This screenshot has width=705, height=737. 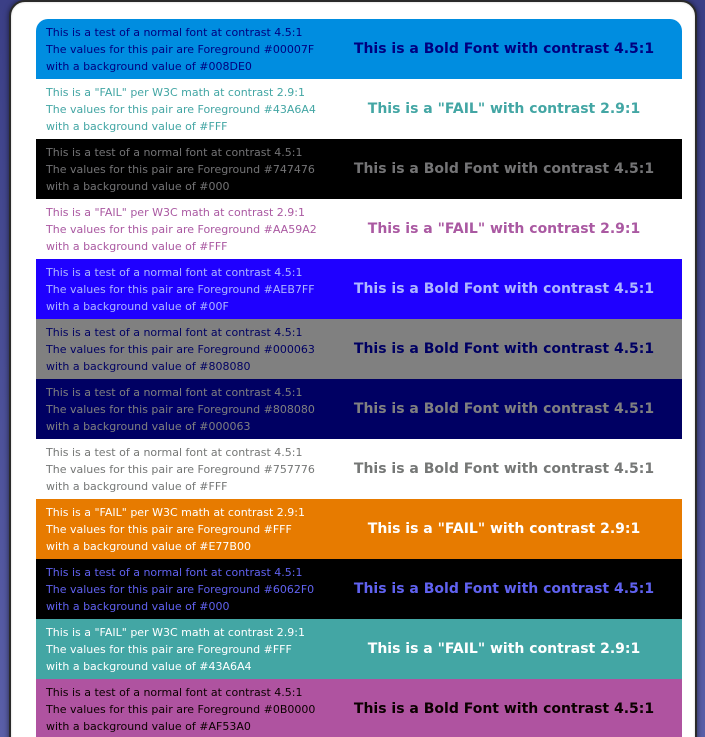 I want to click on sample-line-3: with a background value of #008DE0, so click(x=149, y=66).